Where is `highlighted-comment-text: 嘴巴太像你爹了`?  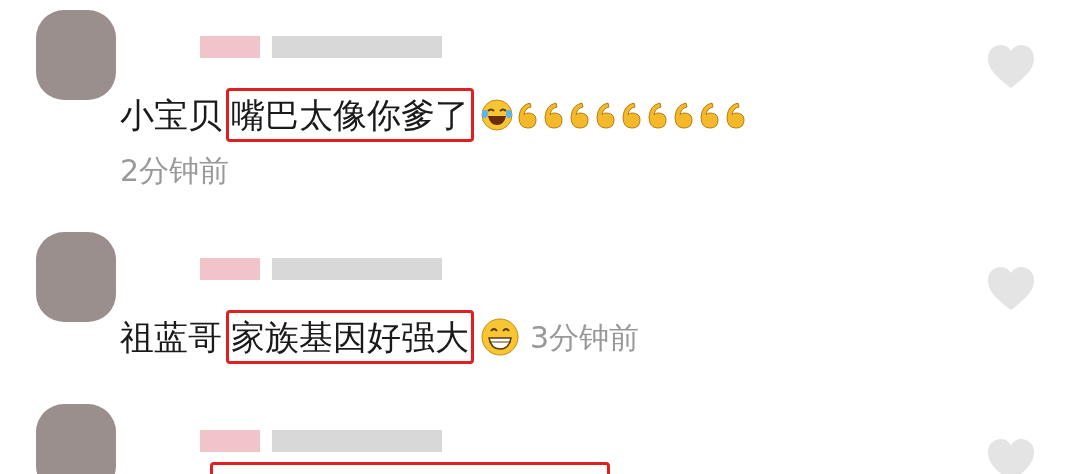
highlighted-comment-text: 嘴巴太像你爹了 is located at coordinates (350, 115).